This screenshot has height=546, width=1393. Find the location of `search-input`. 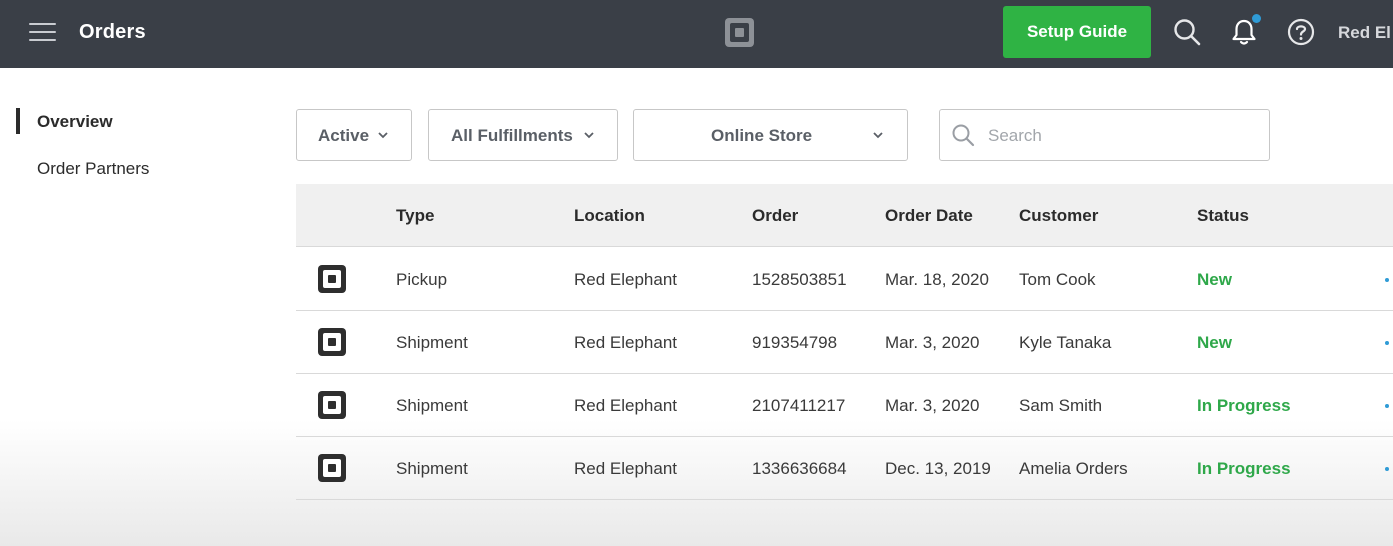

search-input is located at coordinates (1123, 136).